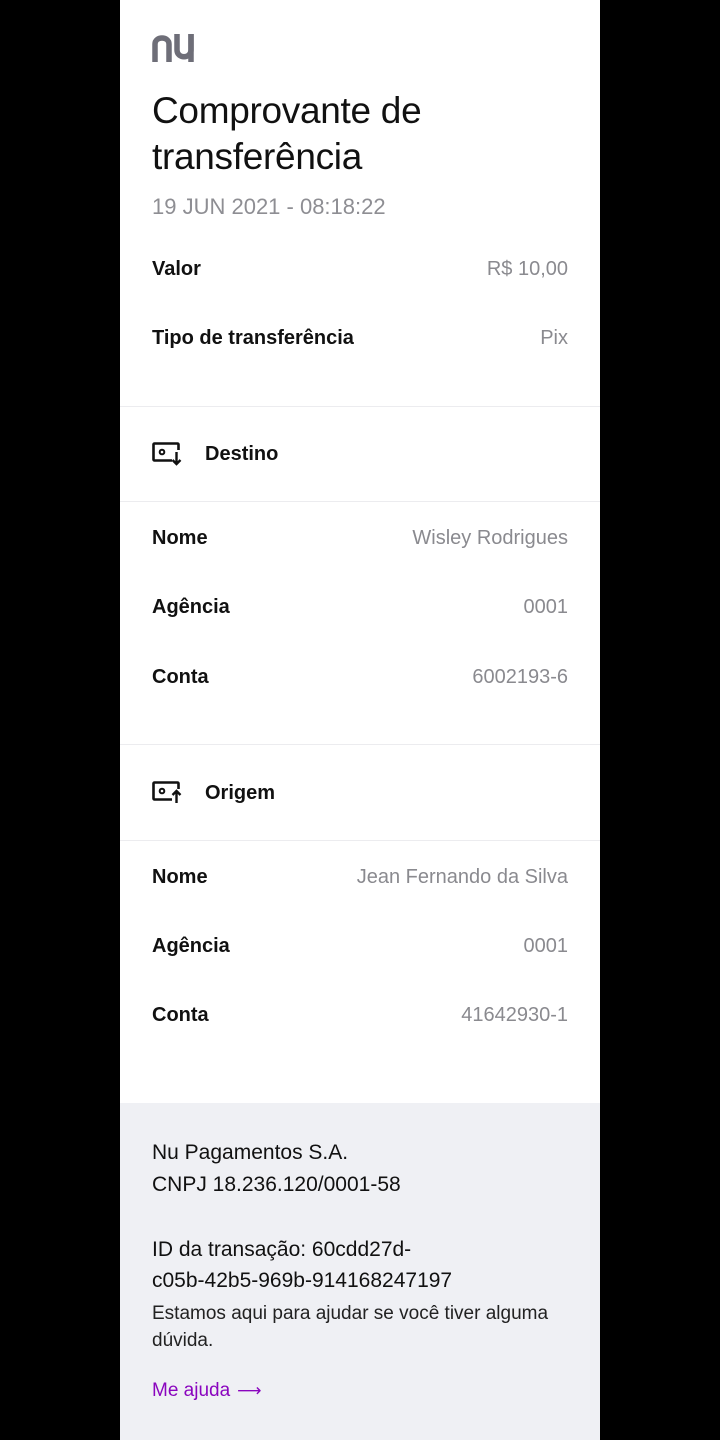 This screenshot has width=720, height=1440. I want to click on row-value: R$ 10,00, so click(527, 268).